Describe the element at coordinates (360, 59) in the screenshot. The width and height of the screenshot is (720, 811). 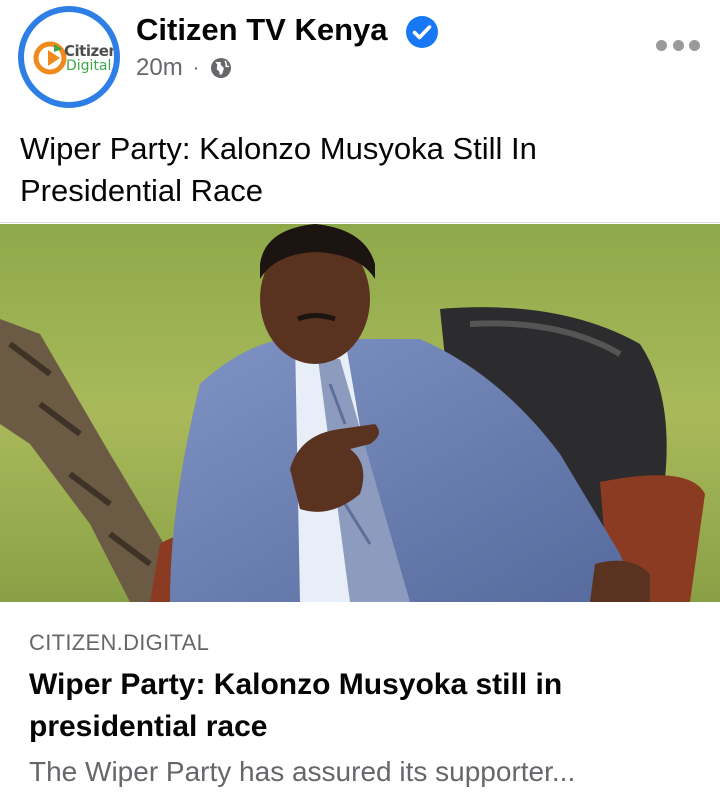
I see `post-header: Citizen Digital Citizen TV Kenya 20m ·` at that location.